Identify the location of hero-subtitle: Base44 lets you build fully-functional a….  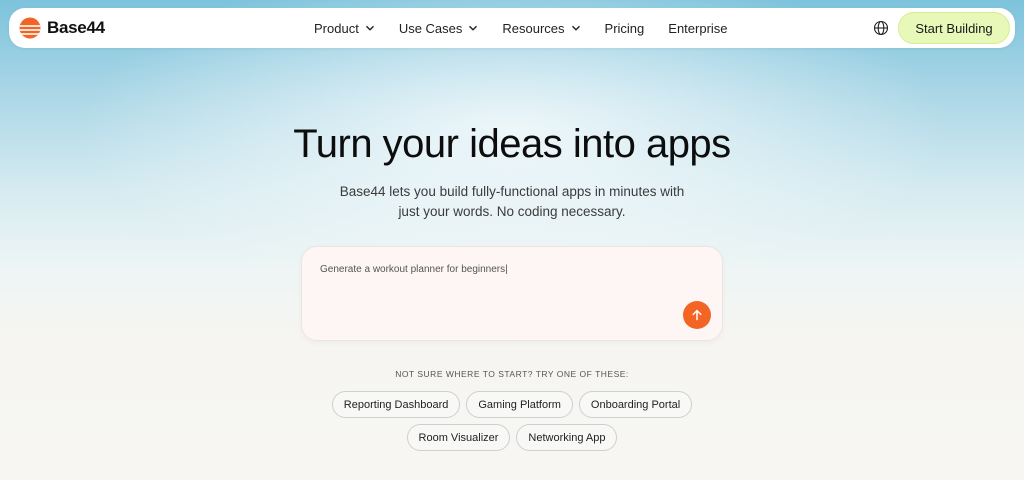
(512, 201).